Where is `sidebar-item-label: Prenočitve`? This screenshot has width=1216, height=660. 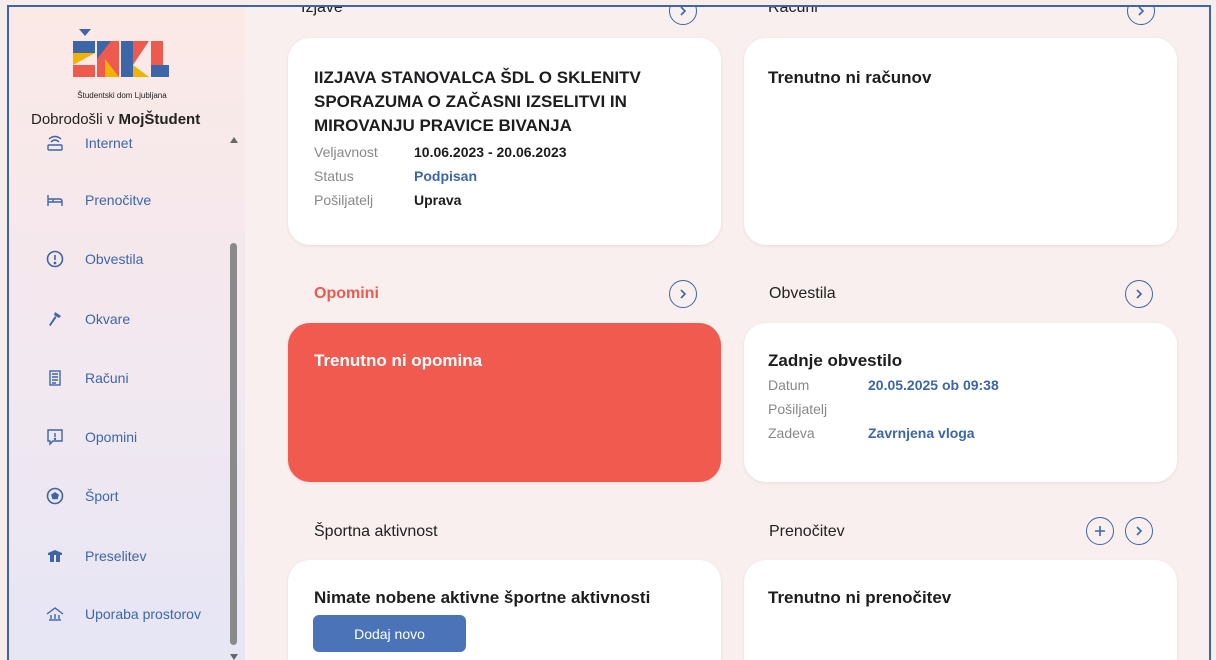 sidebar-item-label: Prenočitve is located at coordinates (118, 200).